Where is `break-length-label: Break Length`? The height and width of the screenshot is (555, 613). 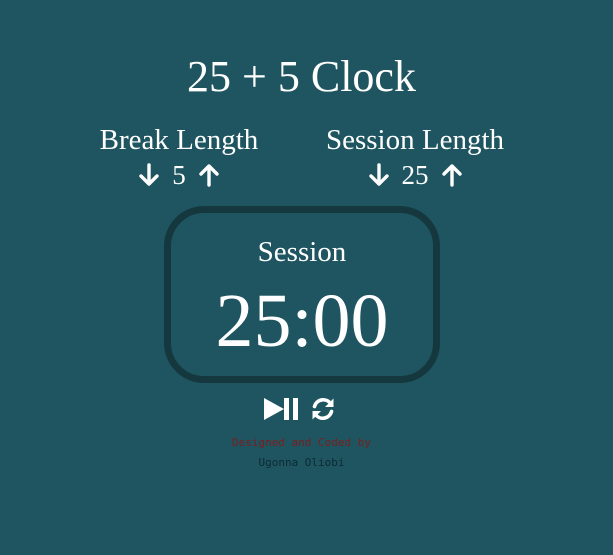
break-length-label: Break Length is located at coordinates (179, 140).